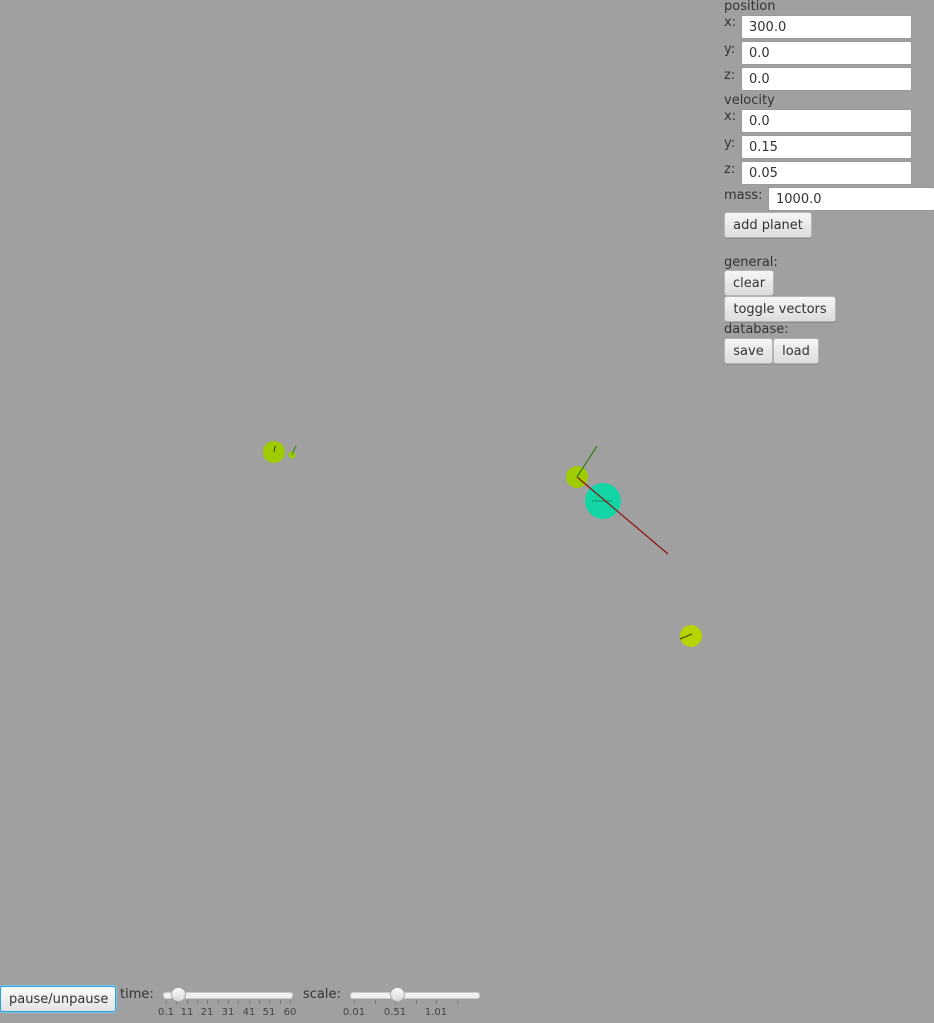  Describe the element at coordinates (826, 79) in the screenshot. I see `position-z-field` at that location.